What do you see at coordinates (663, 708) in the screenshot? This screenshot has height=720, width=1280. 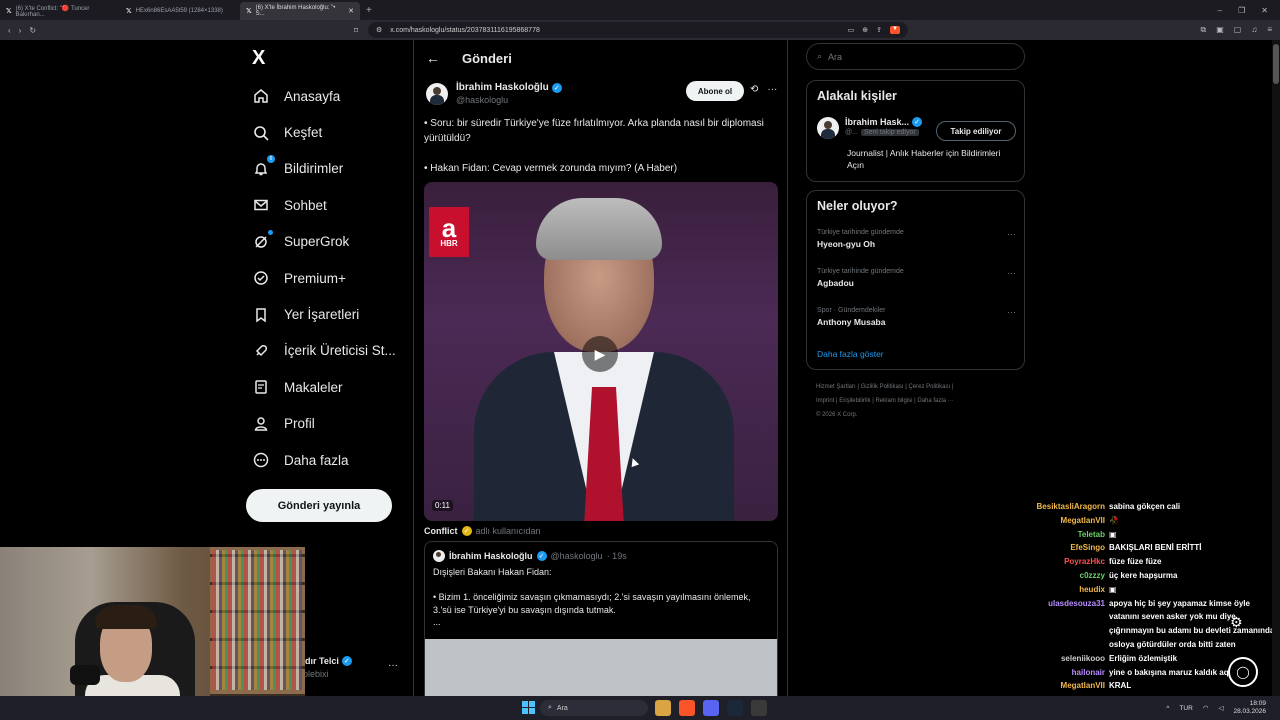 I see `file-explorer-icon` at bounding box center [663, 708].